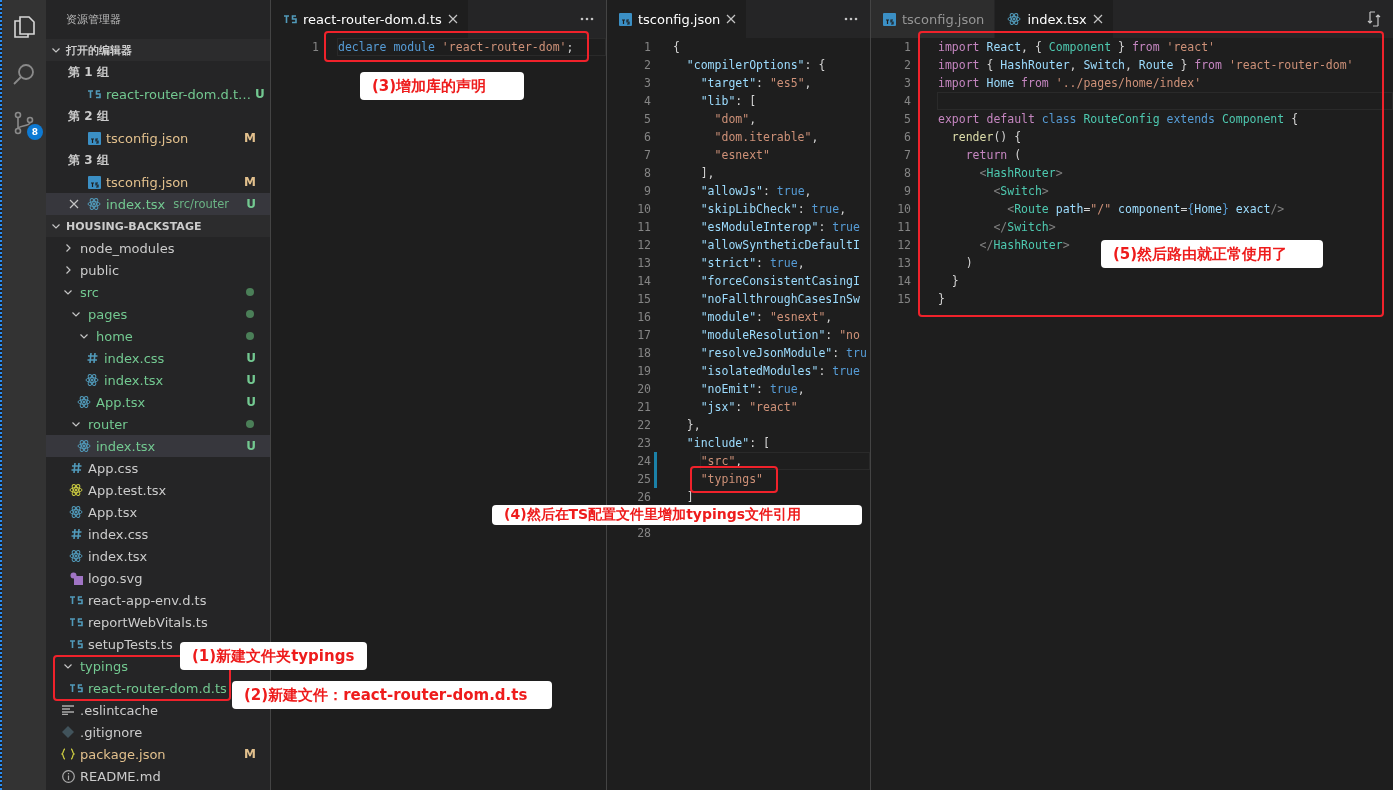 The height and width of the screenshot is (790, 1393). I want to click on line-number: 4, so click(907, 101).